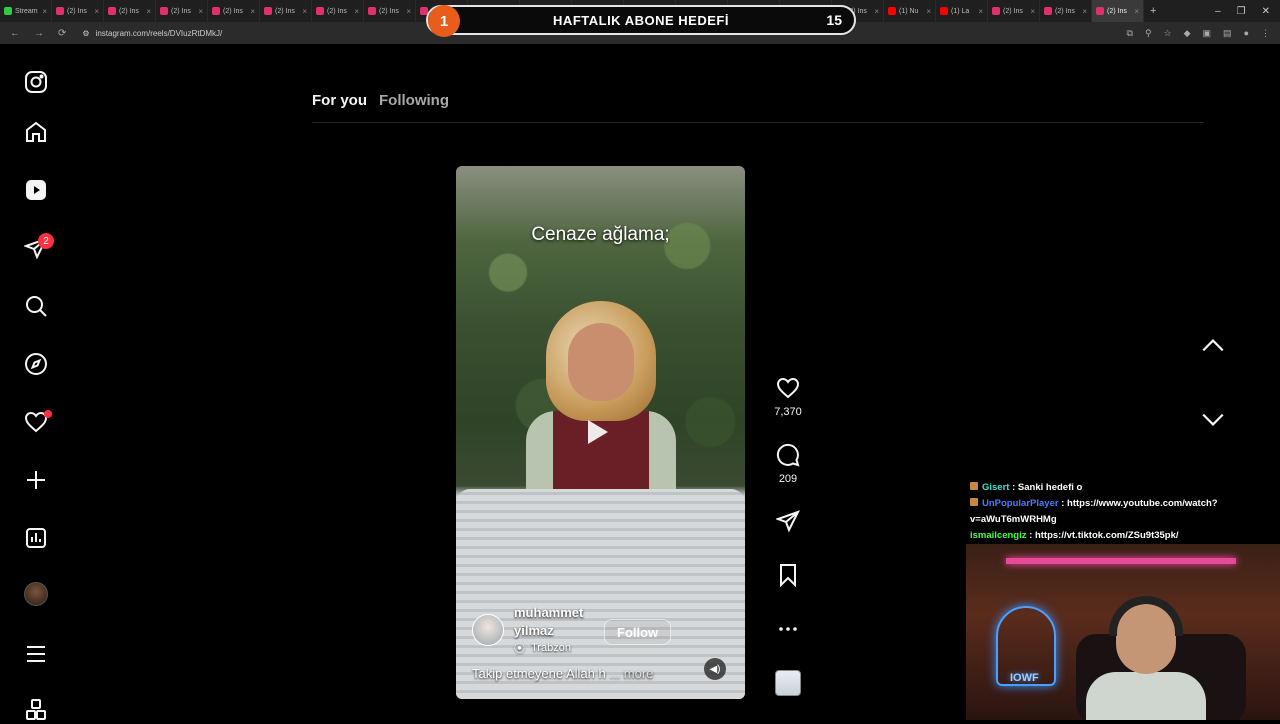 The height and width of the screenshot is (724, 1280). What do you see at coordinates (788, 455) in the screenshot?
I see `comment-icon` at bounding box center [788, 455].